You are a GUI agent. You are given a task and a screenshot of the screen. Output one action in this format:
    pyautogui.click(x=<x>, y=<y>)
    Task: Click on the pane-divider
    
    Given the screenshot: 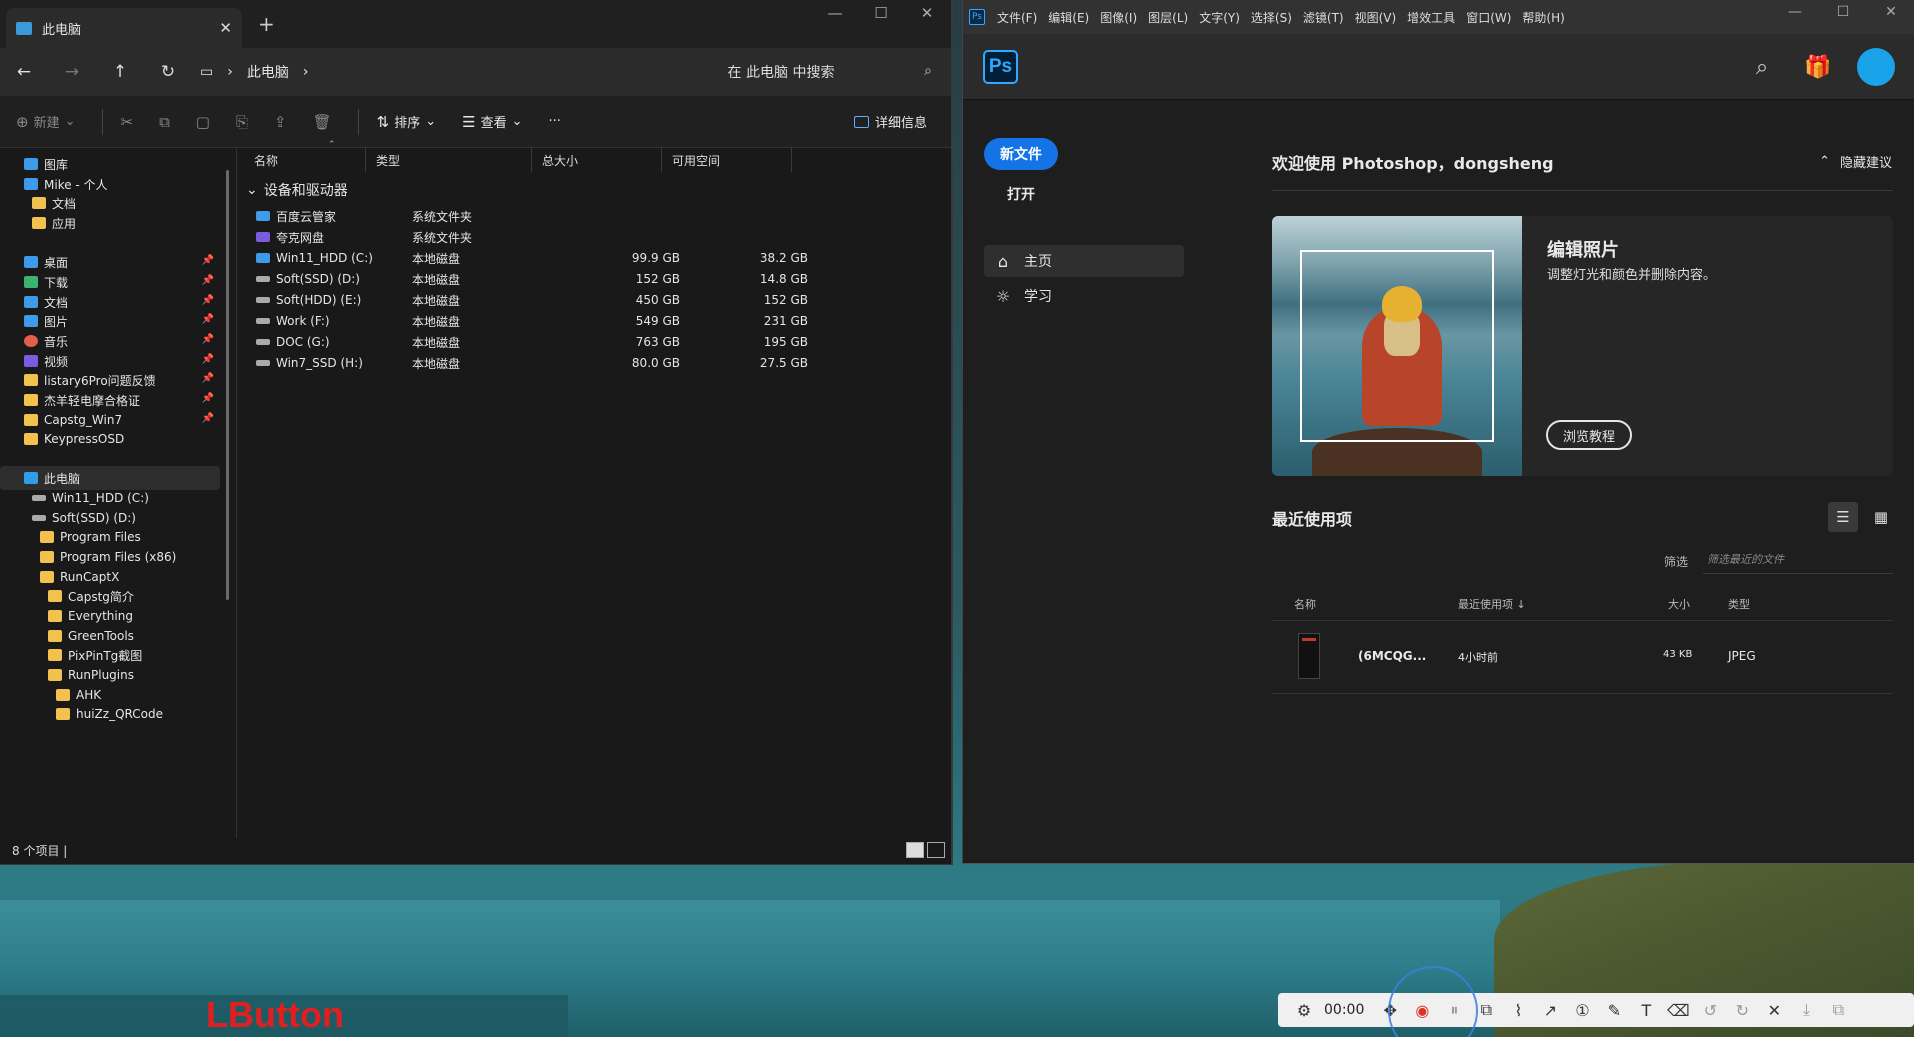 What is the action you would take?
    pyautogui.click(x=236, y=493)
    